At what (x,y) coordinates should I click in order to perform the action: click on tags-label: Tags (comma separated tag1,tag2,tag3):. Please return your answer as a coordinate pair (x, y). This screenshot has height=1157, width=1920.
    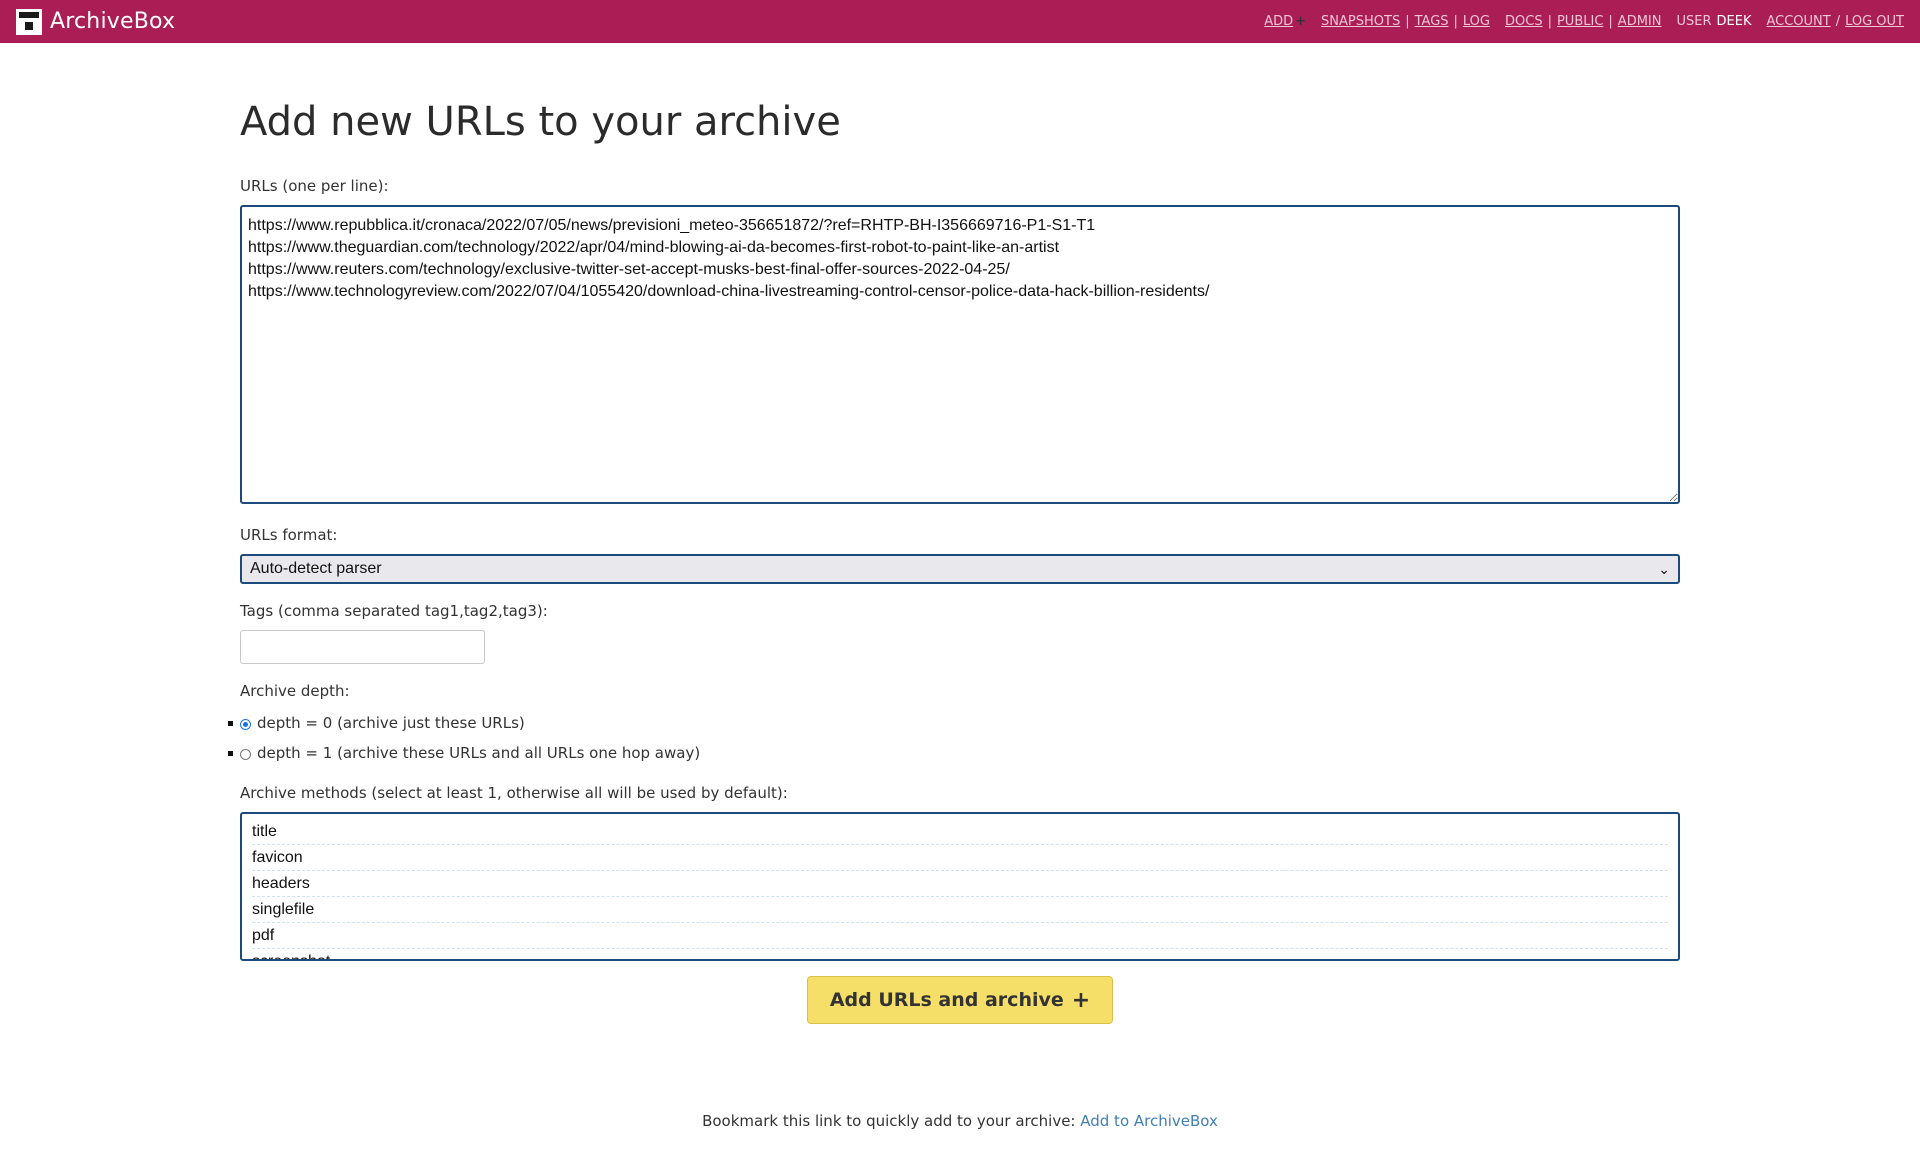
    Looking at the image, I should click on (394, 611).